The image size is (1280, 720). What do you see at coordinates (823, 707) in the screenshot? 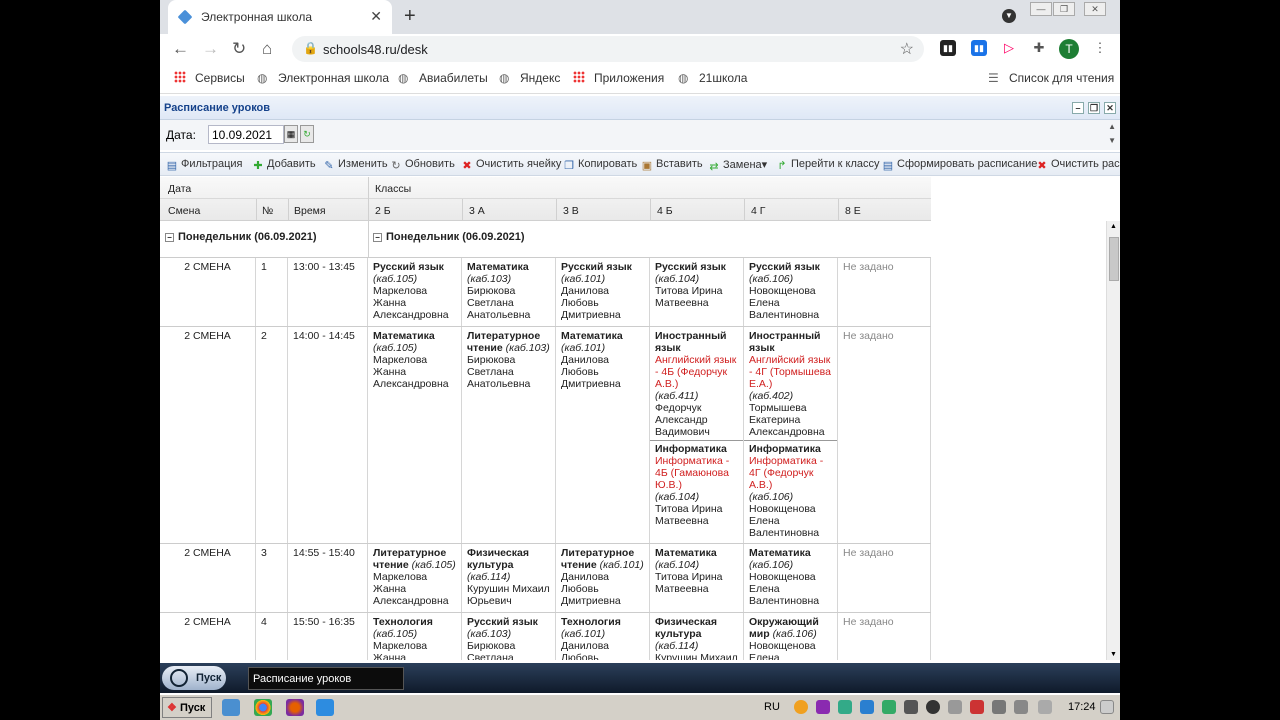
I see `tray-onenote-icon` at bounding box center [823, 707].